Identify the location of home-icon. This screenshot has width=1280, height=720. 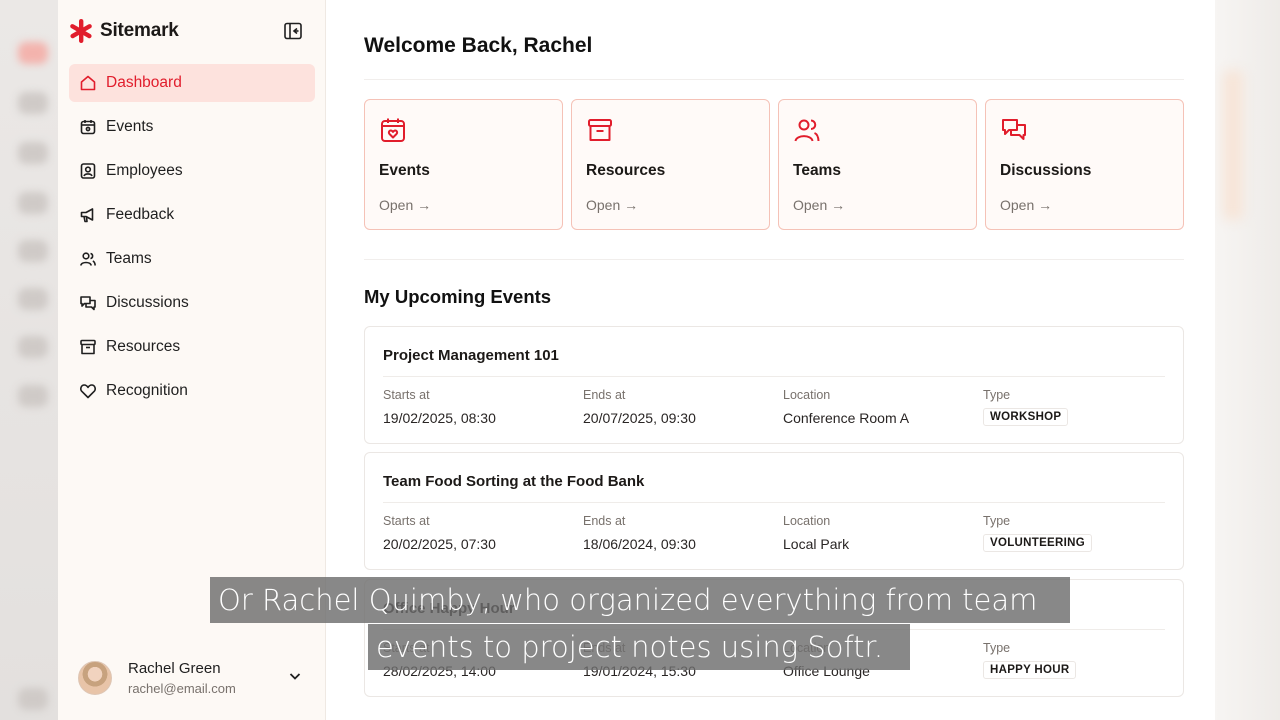
(88, 83).